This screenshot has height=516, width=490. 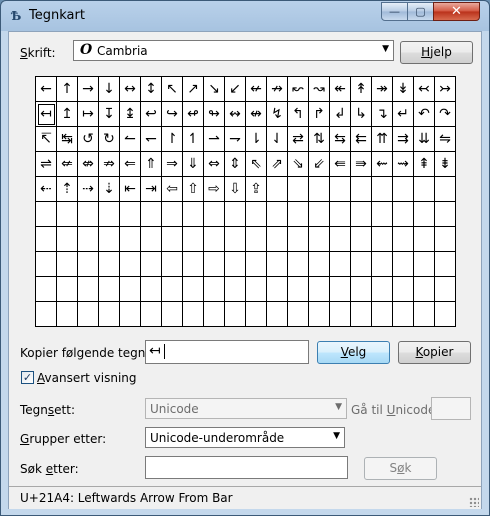 What do you see at coordinates (277, 89) in the screenshot?
I see `character-cell: ↛` at bounding box center [277, 89].